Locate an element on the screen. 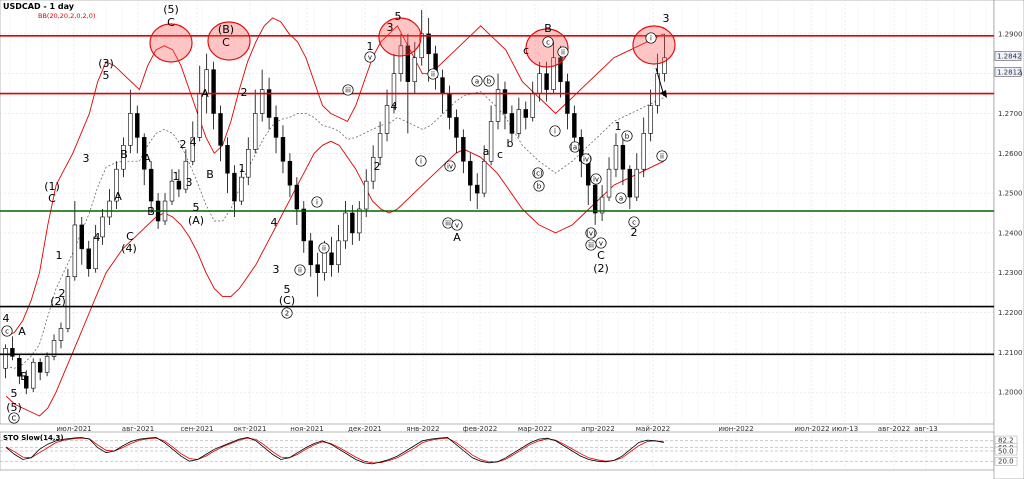  x-tick-label: ноя-2021 is located at coordinates (306, 429).